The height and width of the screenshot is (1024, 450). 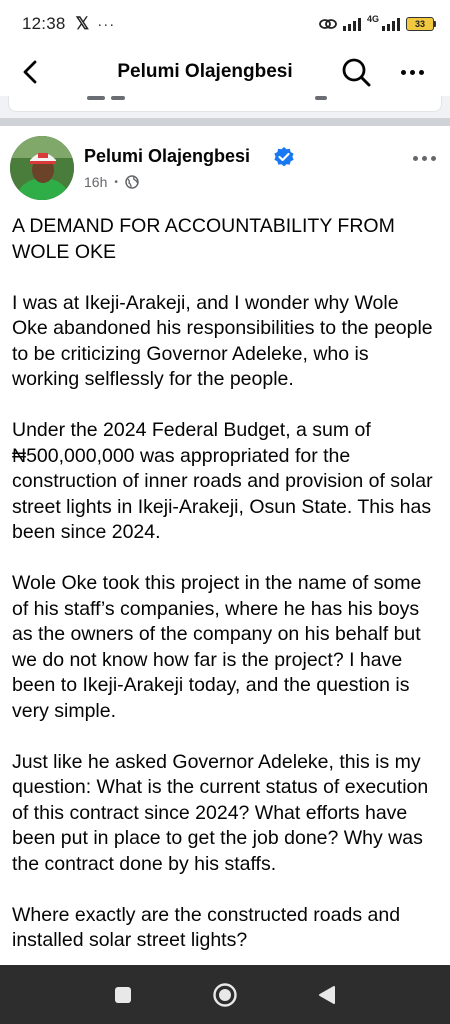 I want to click on link-icon, so click(x=328, y=24).